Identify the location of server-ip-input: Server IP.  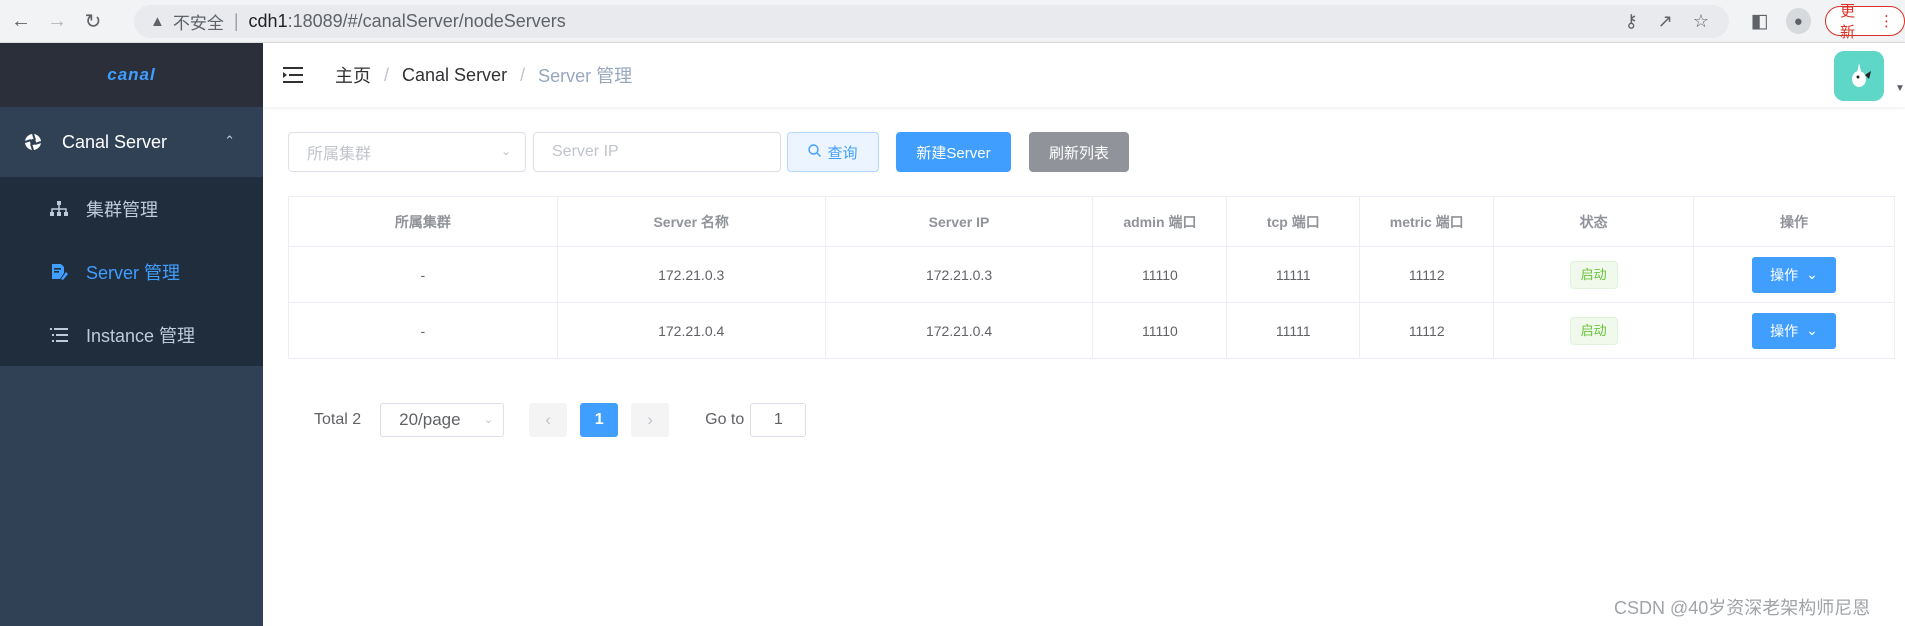
(657, 152).